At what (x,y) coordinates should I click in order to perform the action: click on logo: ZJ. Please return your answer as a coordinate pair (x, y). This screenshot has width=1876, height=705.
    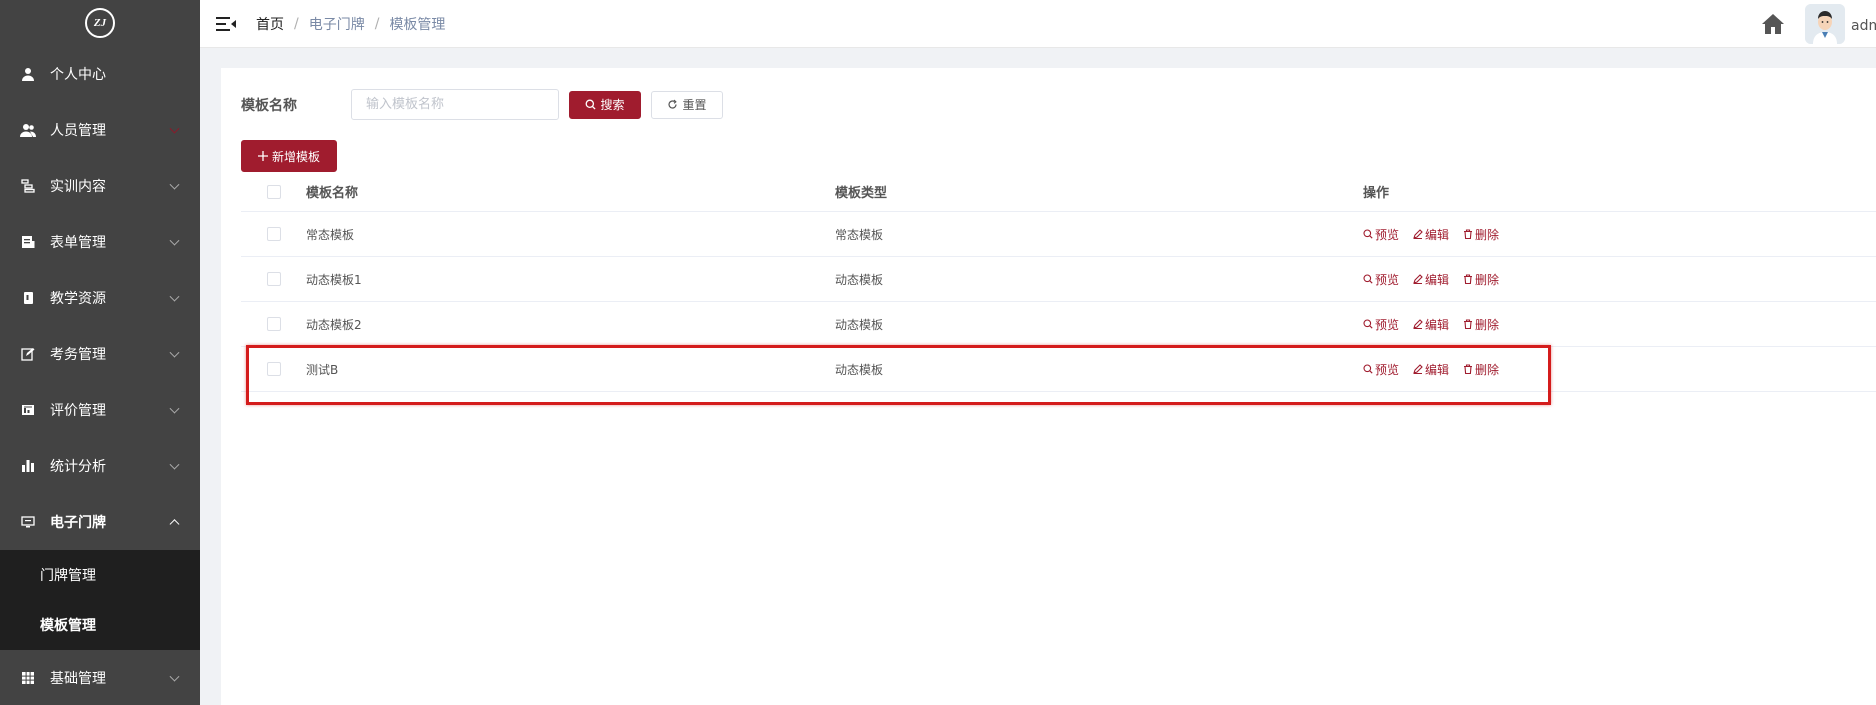
    Looking at the image, I should click on (100, 23).